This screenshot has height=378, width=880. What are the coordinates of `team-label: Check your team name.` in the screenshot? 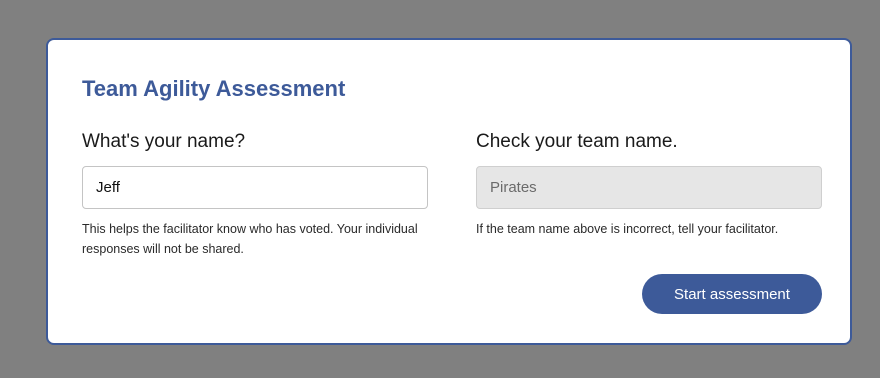 It's located at (577, 141).